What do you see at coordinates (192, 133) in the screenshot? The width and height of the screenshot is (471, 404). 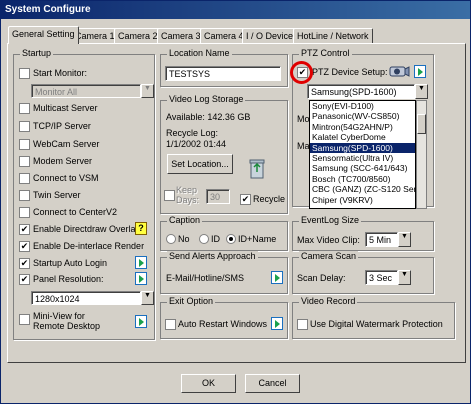 I see `recycle-log-label: Recycle Log:` at bounding box center [192, 133].